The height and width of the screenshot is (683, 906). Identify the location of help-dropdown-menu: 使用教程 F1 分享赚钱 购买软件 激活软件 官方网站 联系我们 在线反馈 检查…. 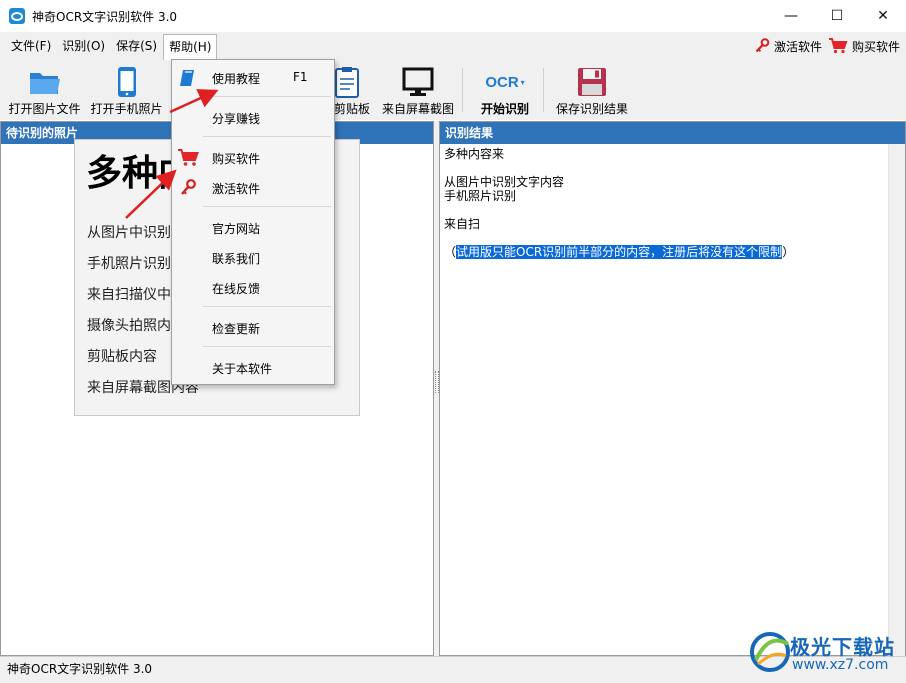
(253, 222).